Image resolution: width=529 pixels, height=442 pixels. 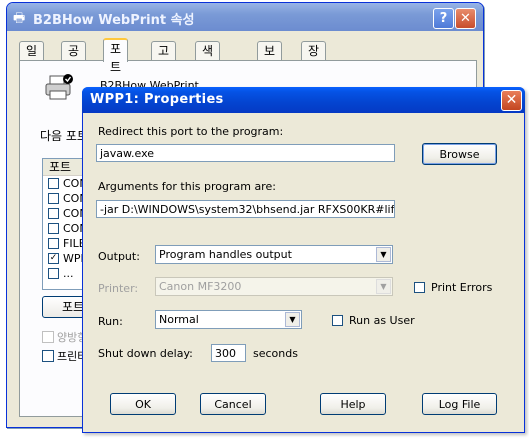 What do you see at coordinates (314, 76) in the screenshot?
I see `tab-device-settings: 장치 설정` at bounding box center [314, 76].